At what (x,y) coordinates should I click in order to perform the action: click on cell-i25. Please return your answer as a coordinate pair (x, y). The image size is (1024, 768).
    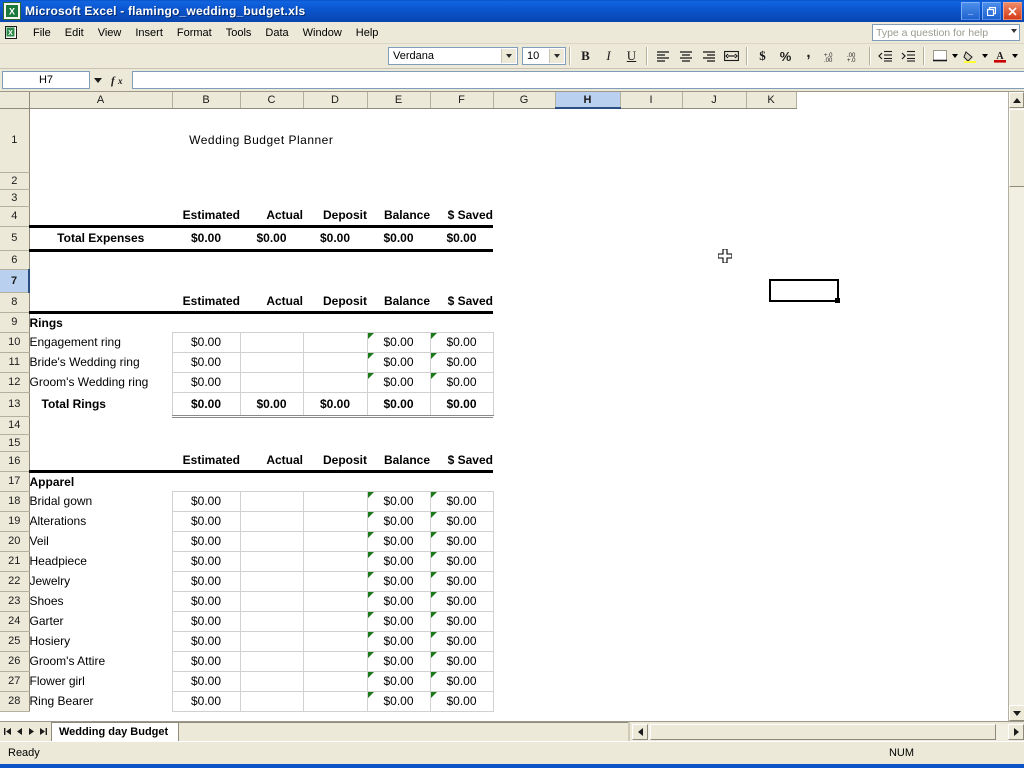
    Looking at the image, I should click on (651, 641).